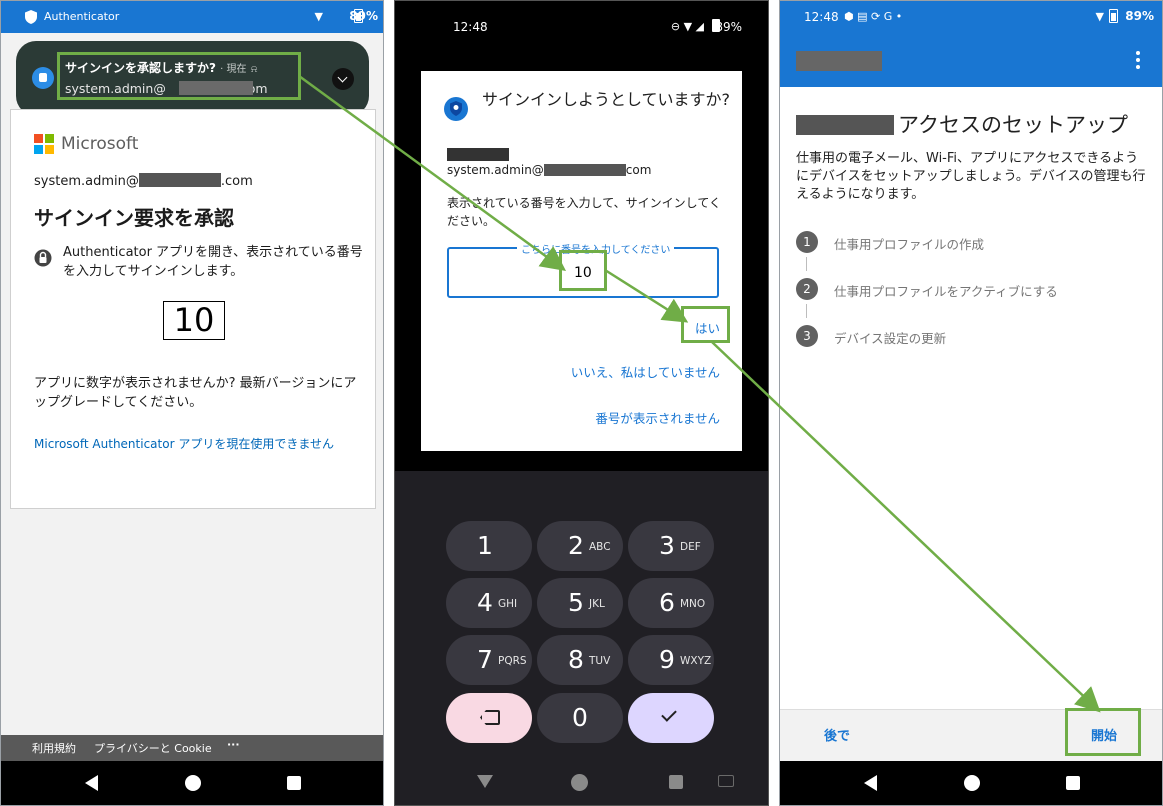 The width and height of the screenshot is (1163, 806). What do you see at coordinates (153, 748) in the screenshot?
I see `privacy-link: プライバシーと Cookie` at bounding box center [153, 748].